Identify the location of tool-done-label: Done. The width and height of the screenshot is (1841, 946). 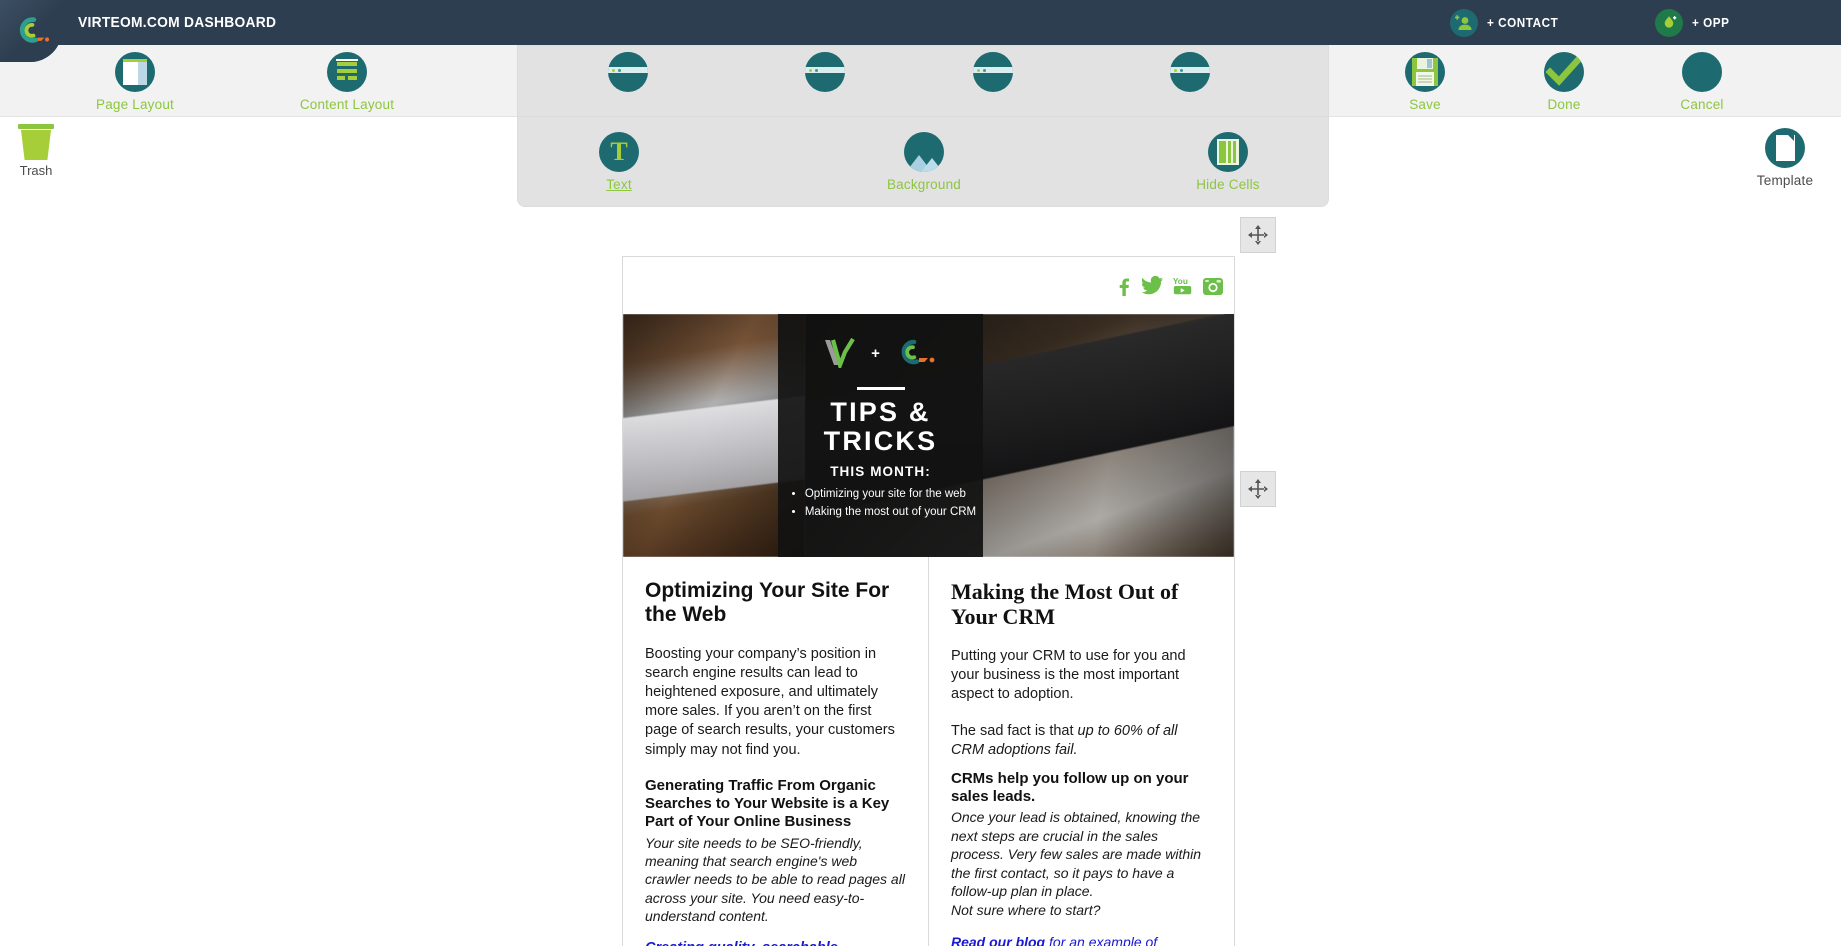
(1564, 104).